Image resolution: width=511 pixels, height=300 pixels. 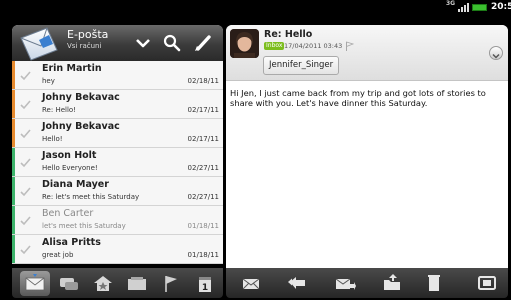 What do you see at coordinates (345, 283) in the screenshot?
I see `forward-icon` at bounding box center [345, 283].